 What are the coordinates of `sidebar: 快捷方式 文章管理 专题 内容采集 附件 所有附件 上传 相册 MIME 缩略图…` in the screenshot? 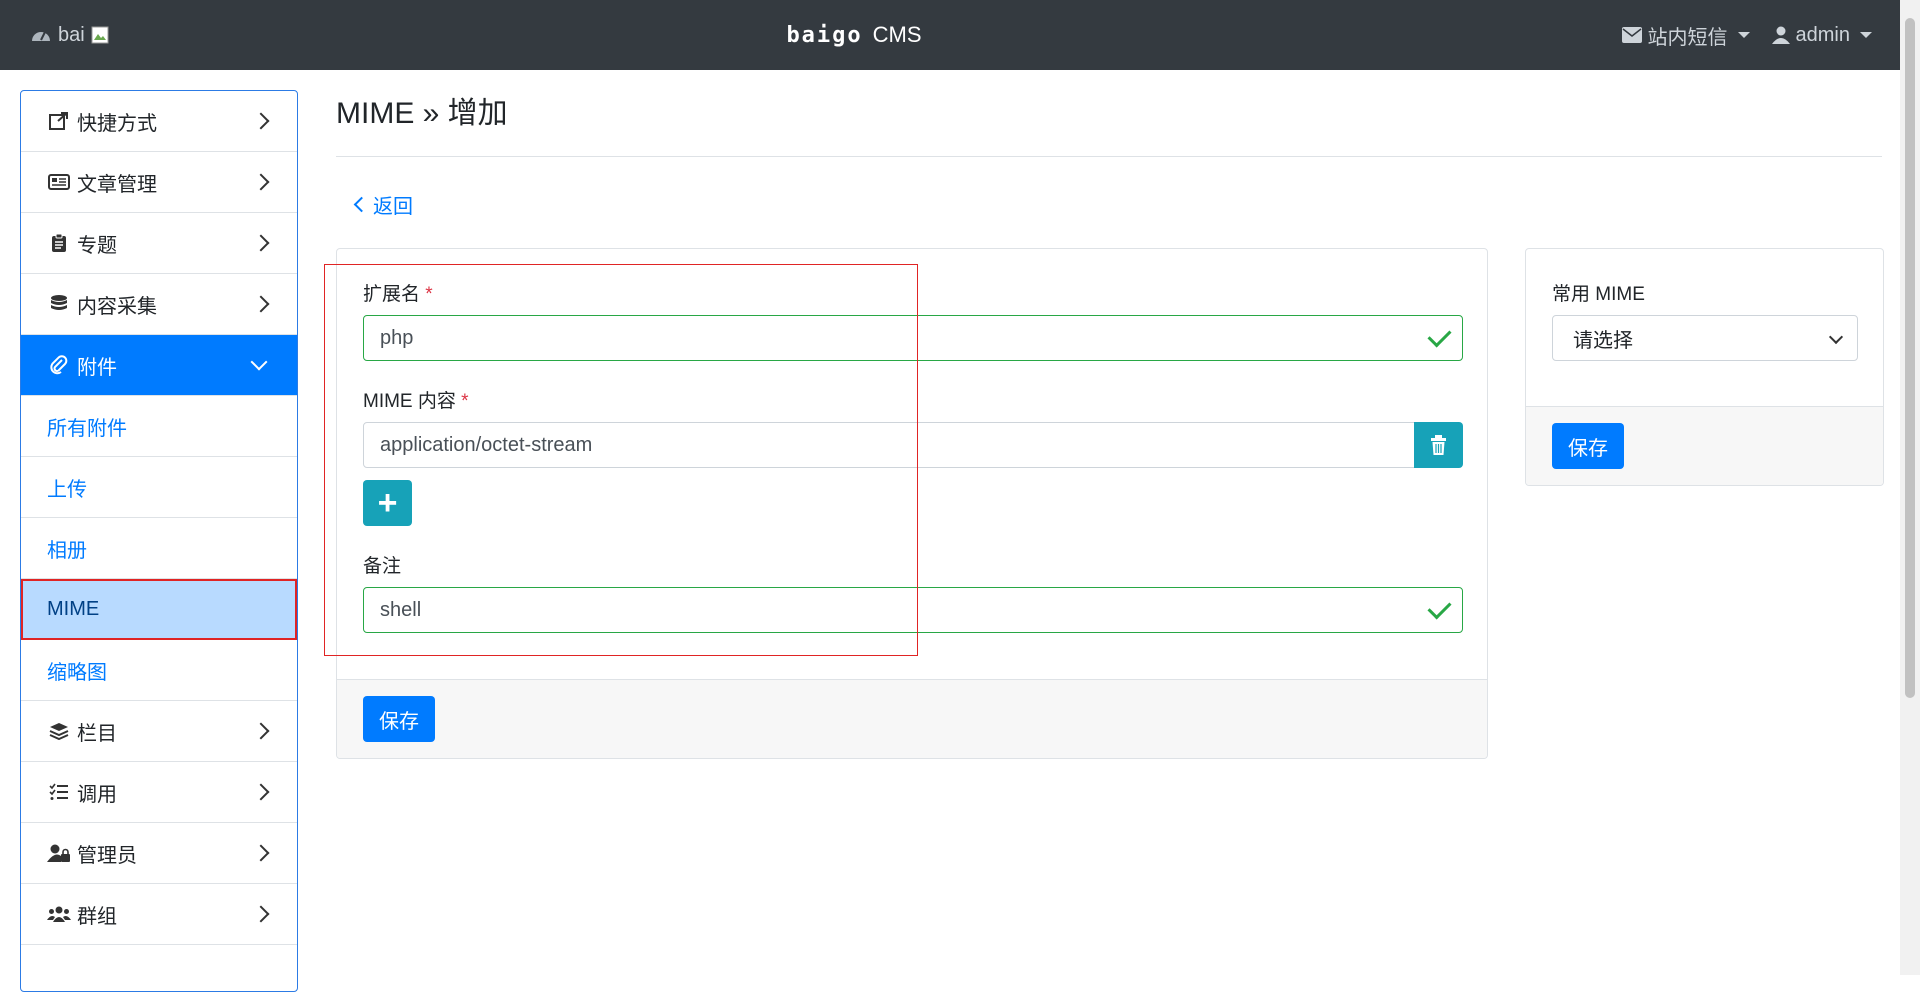 It's located at (159, 541).